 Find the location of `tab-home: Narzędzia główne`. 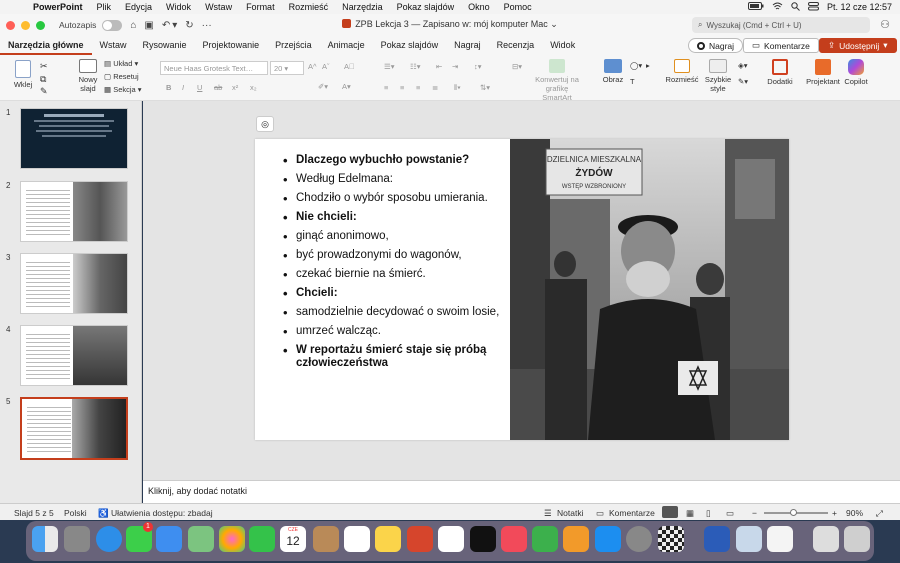

tab-home: Narzędzia główne is located at coordinates (46, 45).